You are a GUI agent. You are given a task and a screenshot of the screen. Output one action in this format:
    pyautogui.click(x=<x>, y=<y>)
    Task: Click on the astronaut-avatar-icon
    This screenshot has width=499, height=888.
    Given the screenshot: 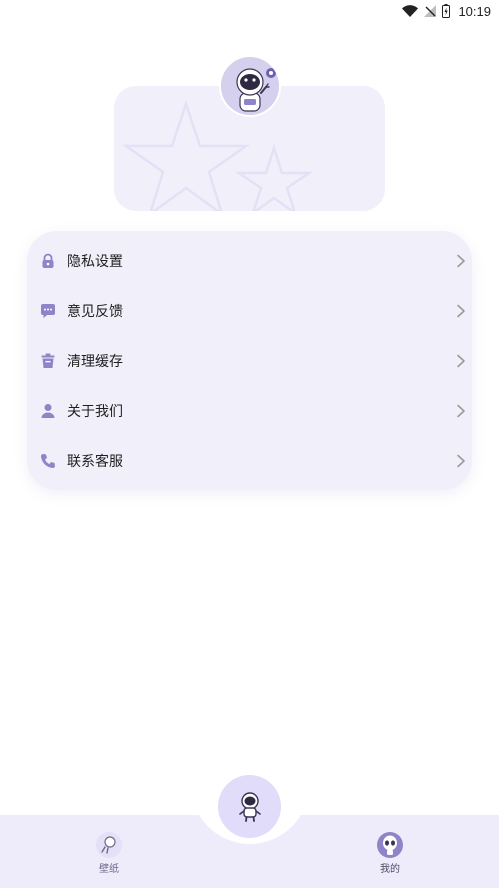 What is the action you would take?
    pyautogui.click(x=250, y=86)
    